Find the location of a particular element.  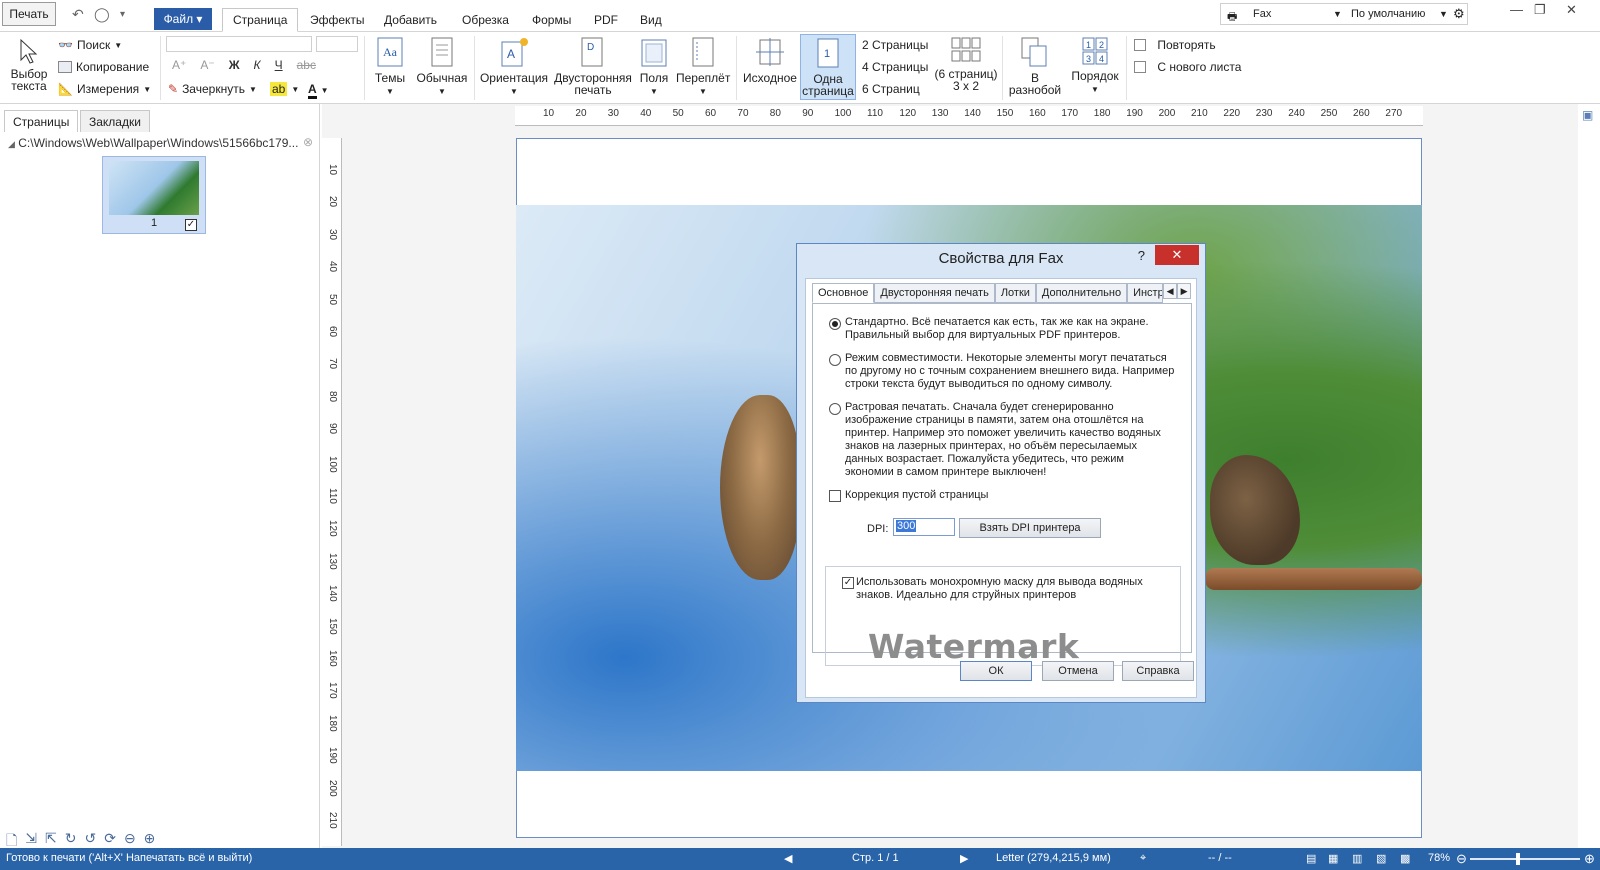

six-pages-button: 6 Страниц is located at coordinates (891, 89).